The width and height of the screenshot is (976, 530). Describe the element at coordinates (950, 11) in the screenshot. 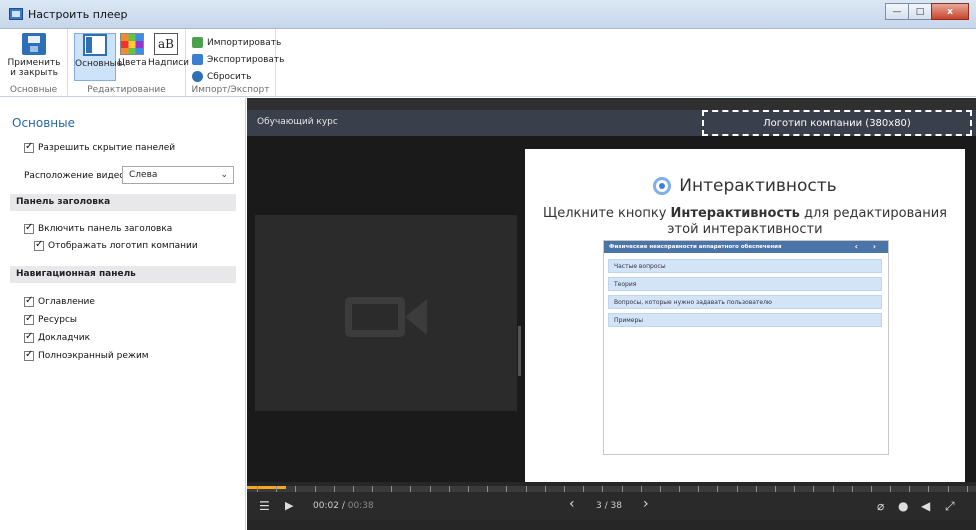

I see `close-button: x` at that location.